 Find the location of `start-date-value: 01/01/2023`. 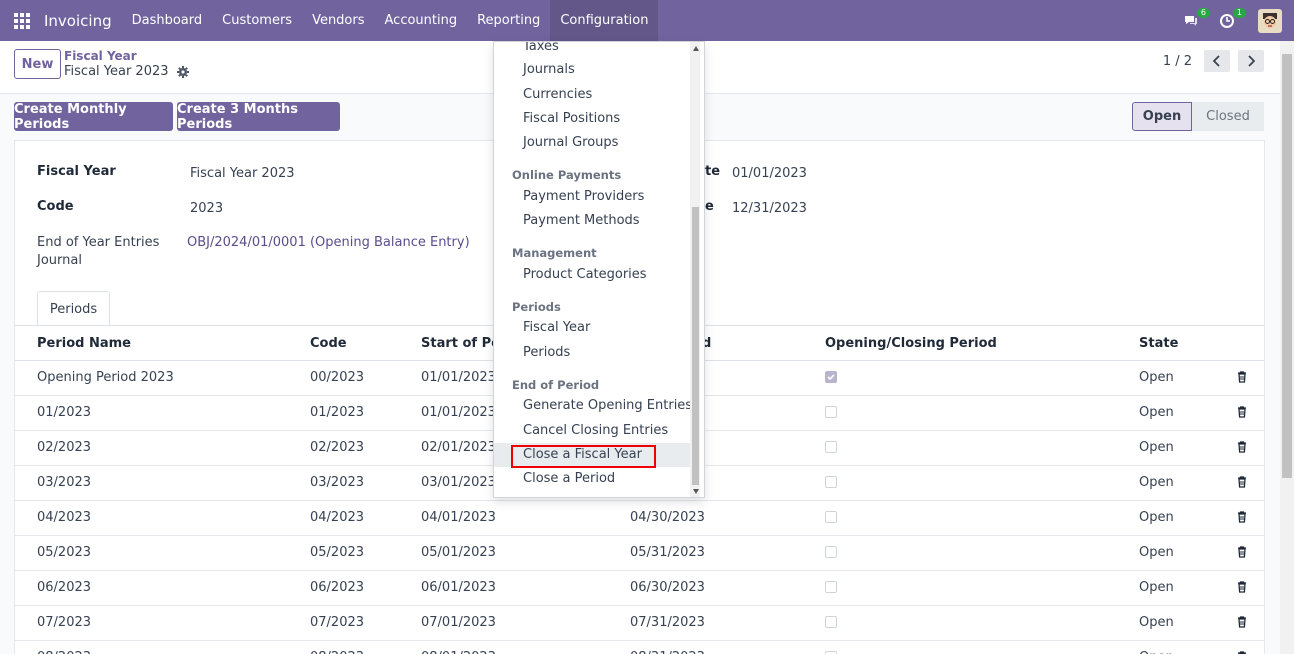

start-date-value: 01/01/2023 is located at coordinates (769, 173).